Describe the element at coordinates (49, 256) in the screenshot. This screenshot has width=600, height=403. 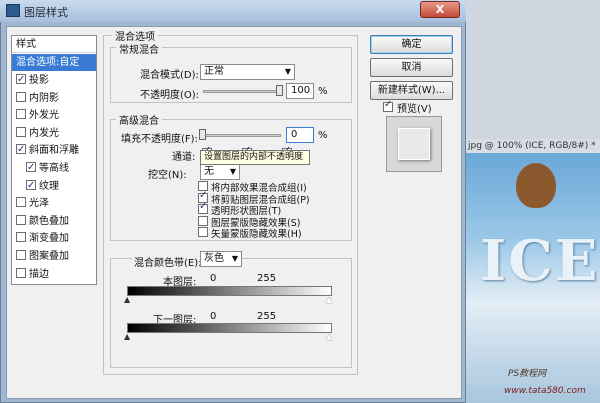
I see `style-item-label: 图案叠加` at that location.